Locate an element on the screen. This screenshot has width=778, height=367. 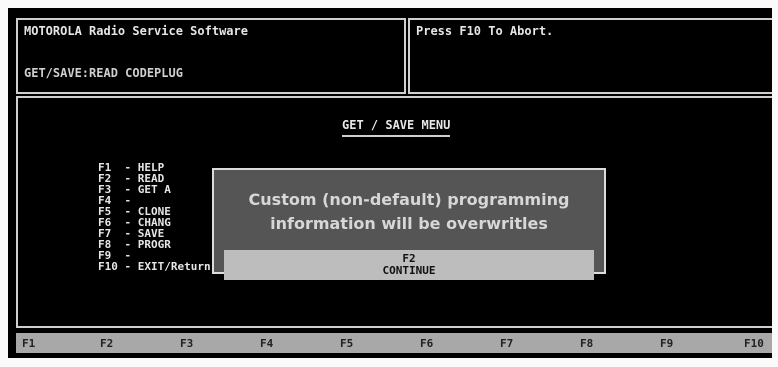
continue-button-label: CONTINUE is located at coordinates (409, 270).